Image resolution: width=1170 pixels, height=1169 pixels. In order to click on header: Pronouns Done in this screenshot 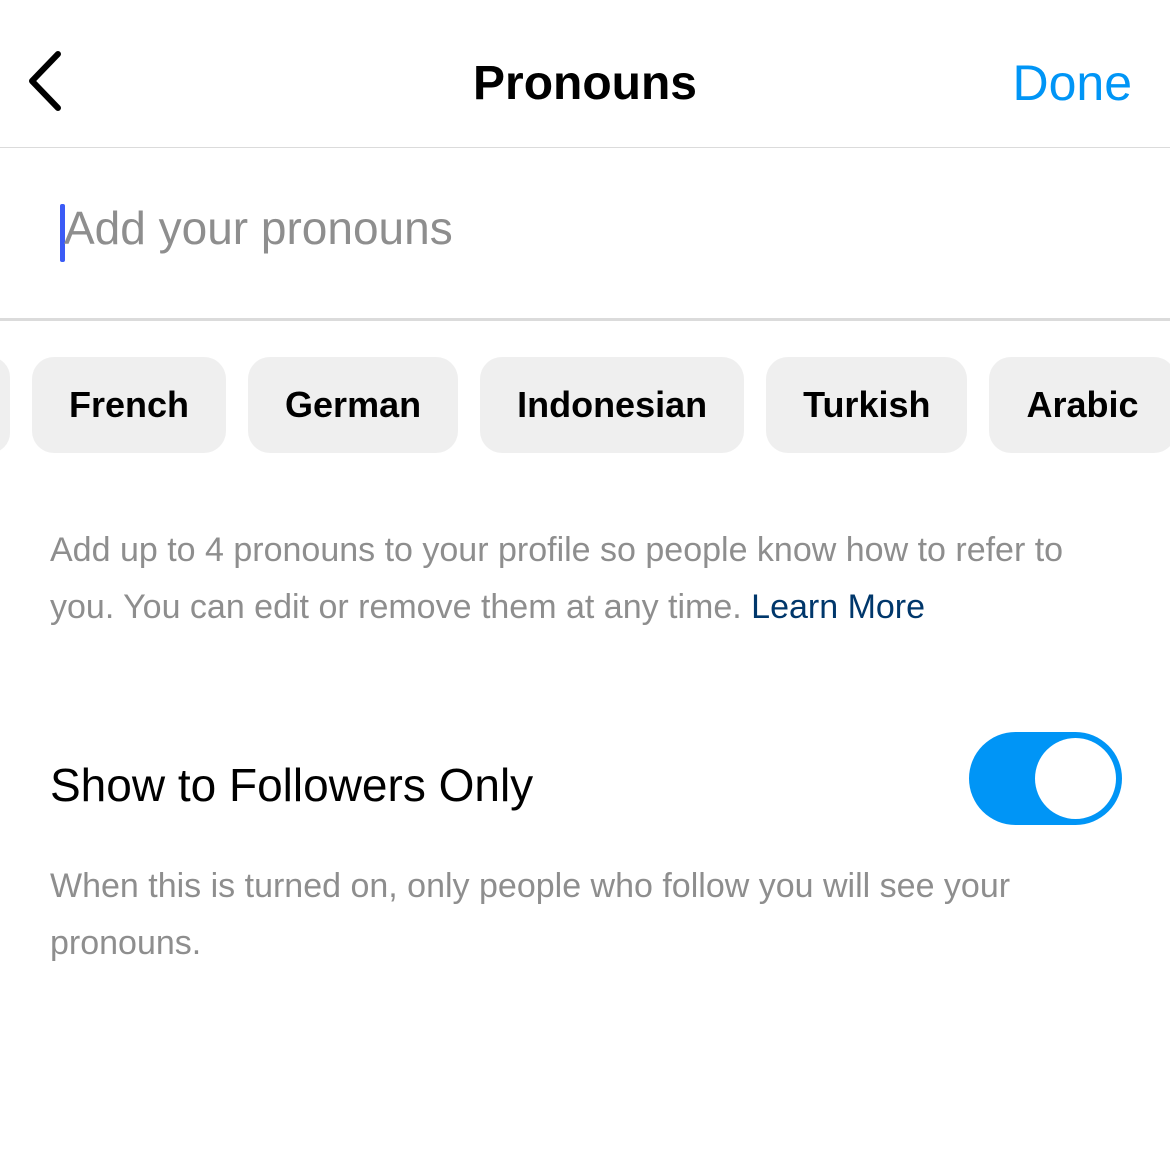, I will do `click(585, 74)`.